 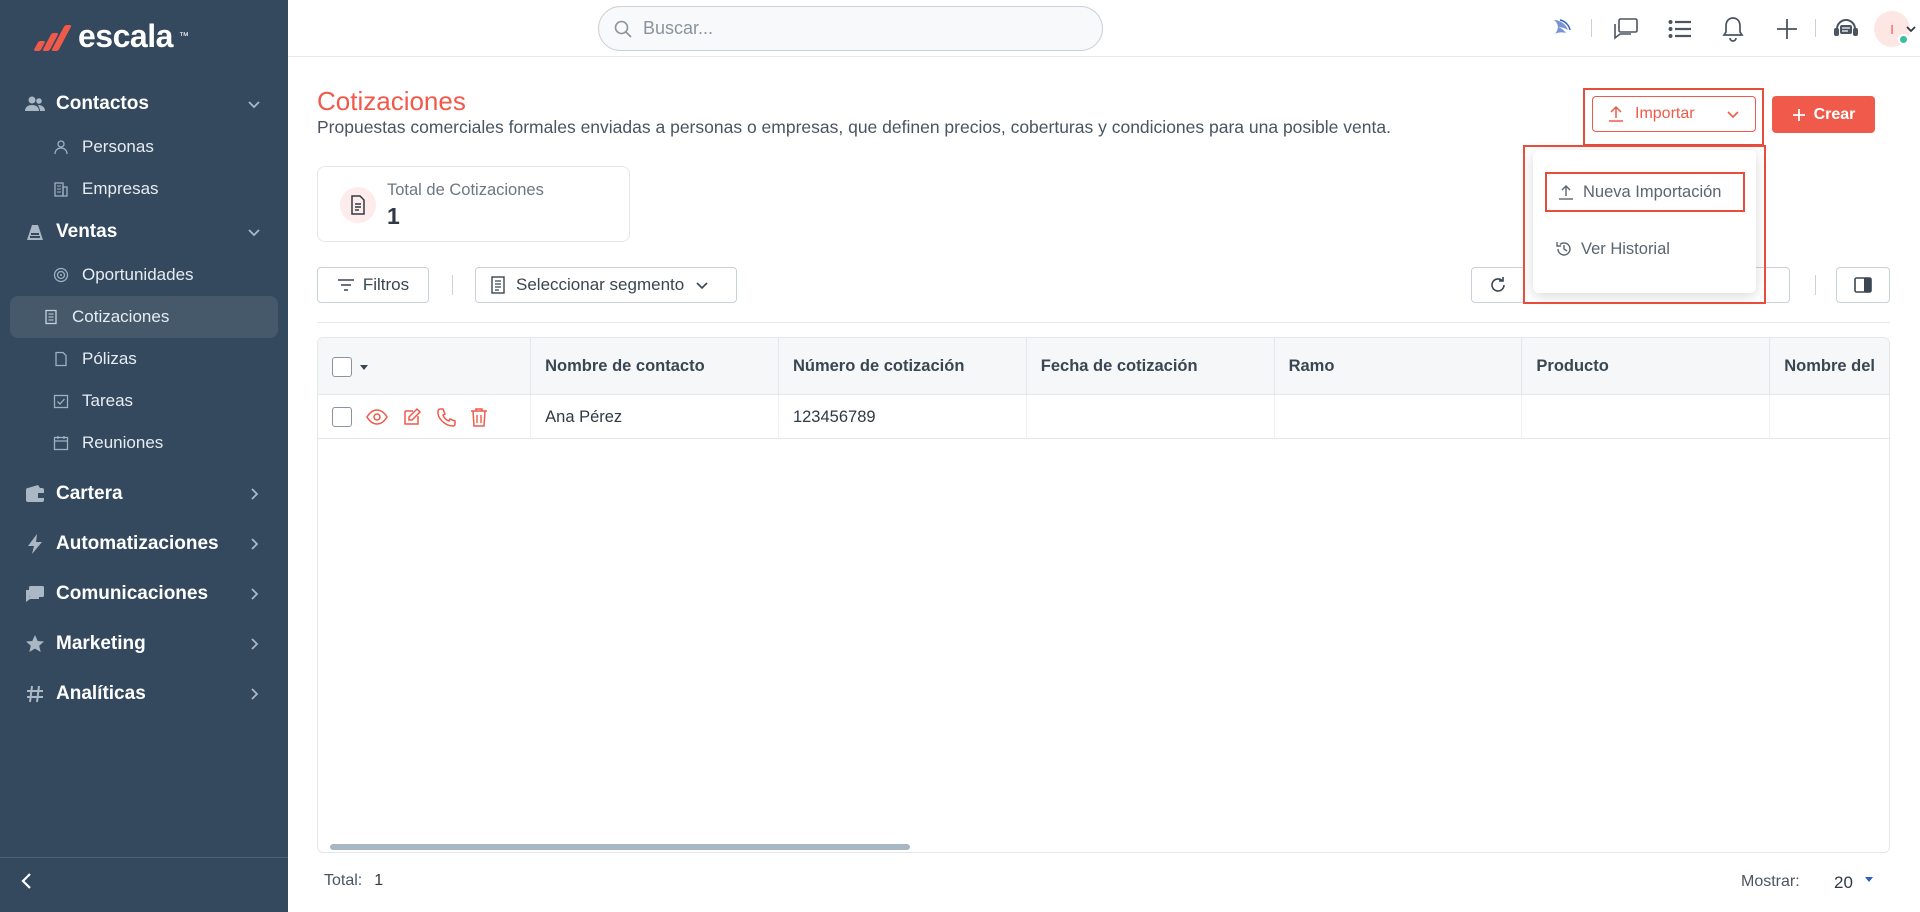 What do you see at coordinates (1892, 29) in the screenshot?
I see `avatar-initial: I` at bounding box center [1892, 29].